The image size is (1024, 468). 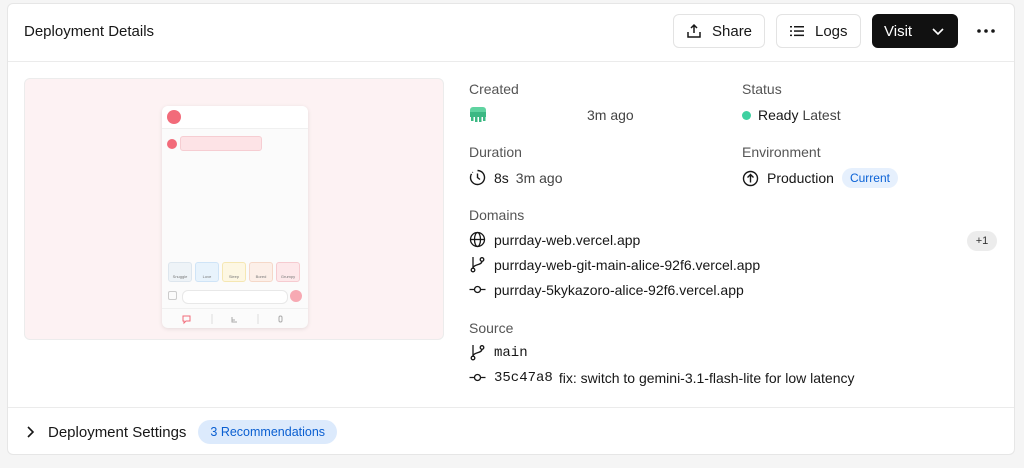 I want to click on share-label: Share, so click(x=732, y=31).